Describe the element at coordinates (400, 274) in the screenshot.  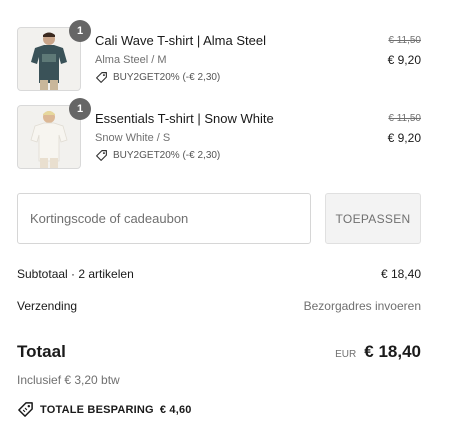
I see `subtotal-value: € 18,40` at that location.